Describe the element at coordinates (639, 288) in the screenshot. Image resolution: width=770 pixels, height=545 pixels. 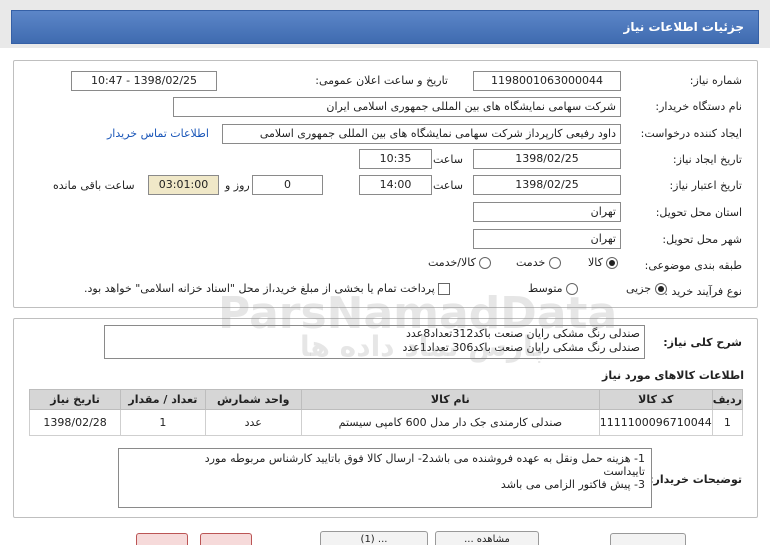
I see `process-option-minor-label: جزیی` at that location.